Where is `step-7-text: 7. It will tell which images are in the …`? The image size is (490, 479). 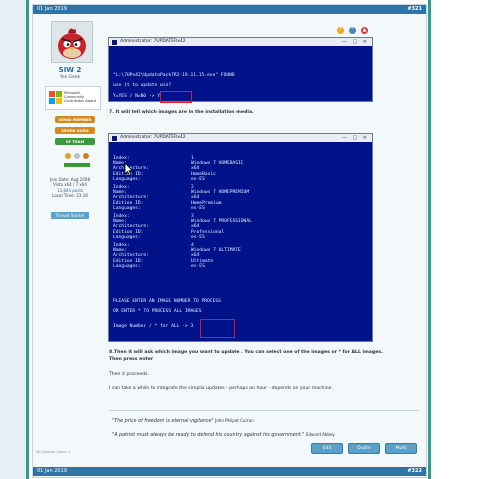
step-7-text: 7. It will tell which images are in the … is located at coordinates (181, 112).